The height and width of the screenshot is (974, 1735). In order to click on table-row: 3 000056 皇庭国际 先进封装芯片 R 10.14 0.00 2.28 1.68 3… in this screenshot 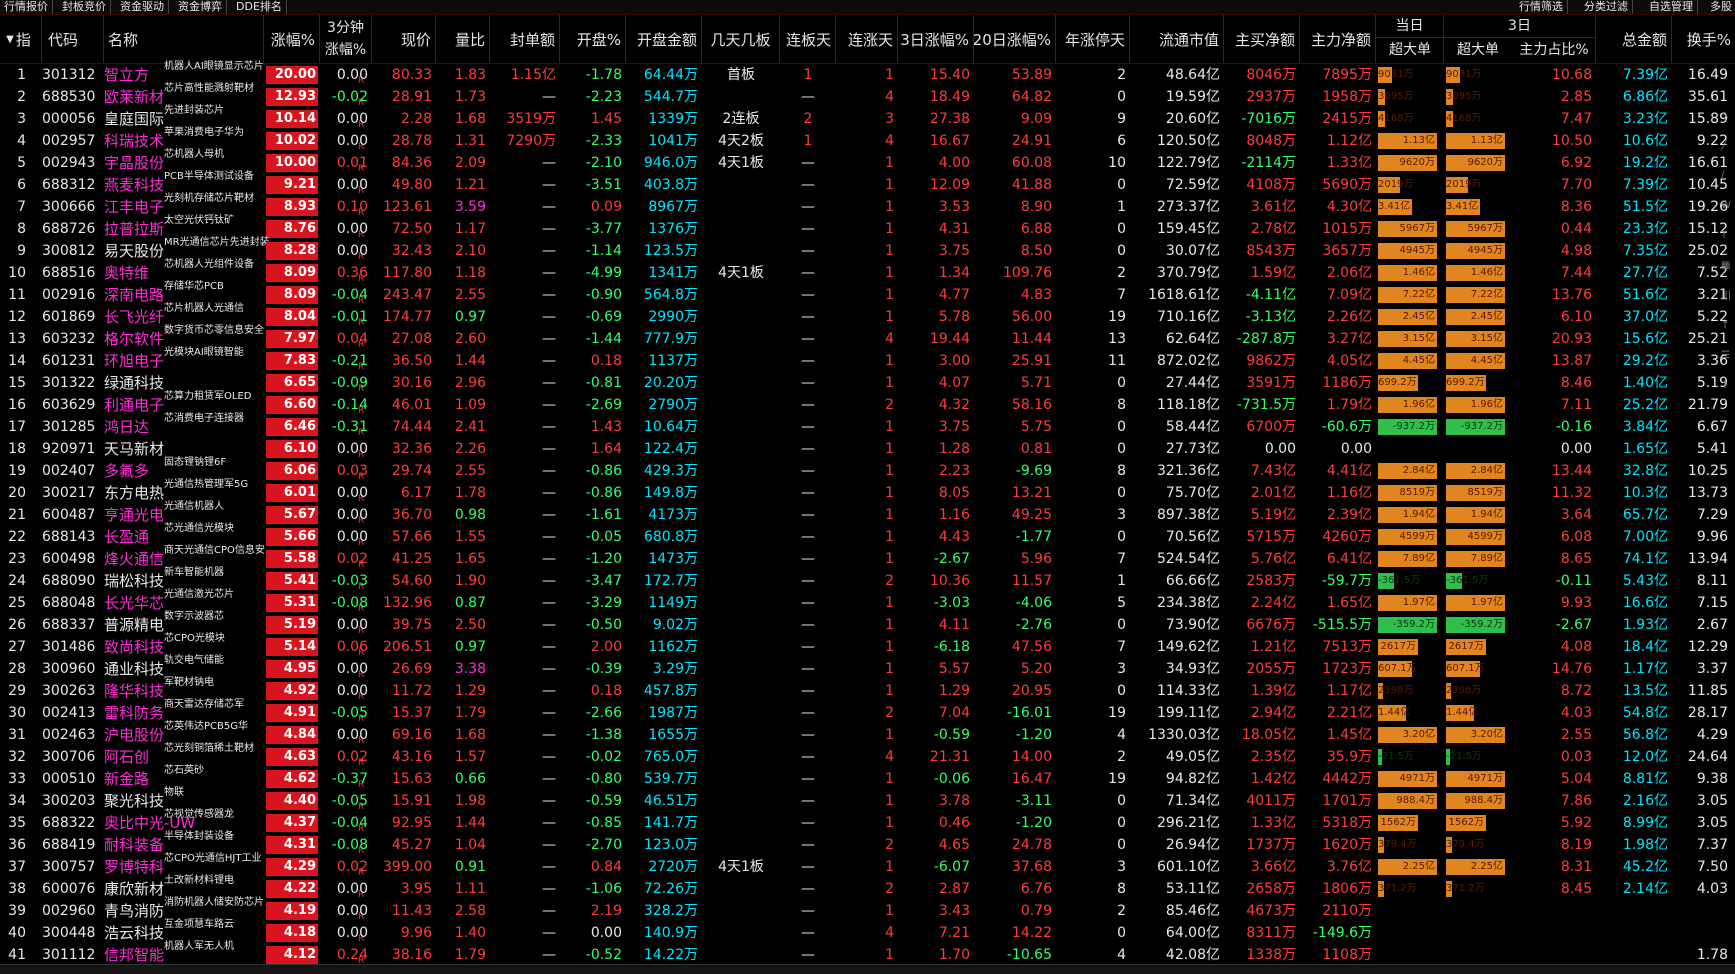, I will do `click(867, 117)`.